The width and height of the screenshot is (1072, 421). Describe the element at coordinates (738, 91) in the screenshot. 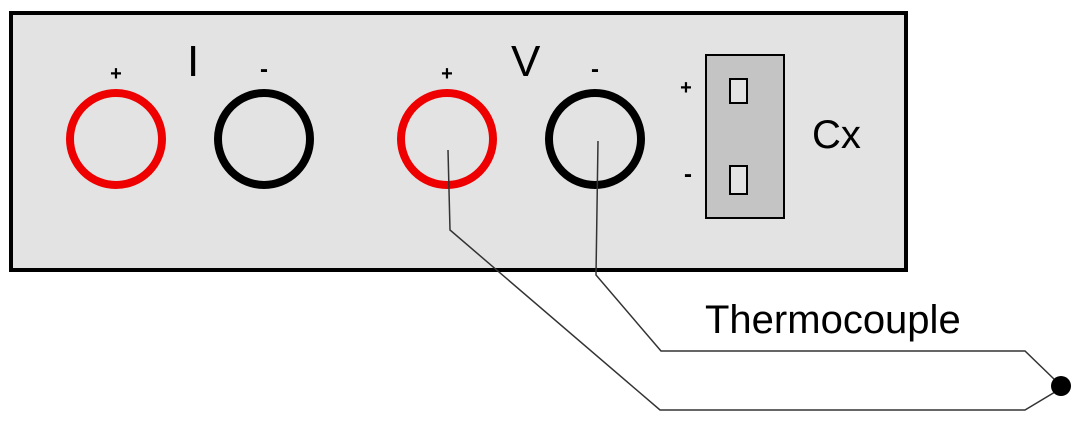

I see `cx-positive-pin` at that location.